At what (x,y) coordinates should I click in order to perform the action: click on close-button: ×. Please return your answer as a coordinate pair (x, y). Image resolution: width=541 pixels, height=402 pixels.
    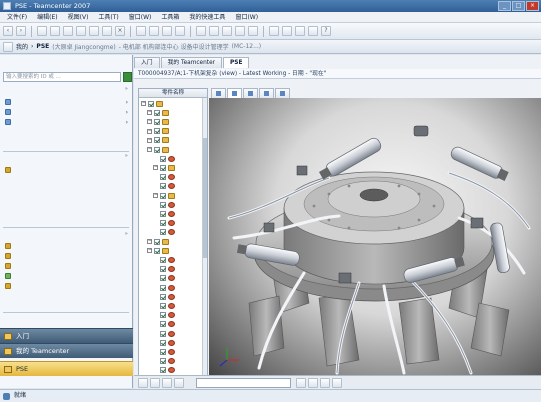
    Looking at the image, I should click on (532, 6).